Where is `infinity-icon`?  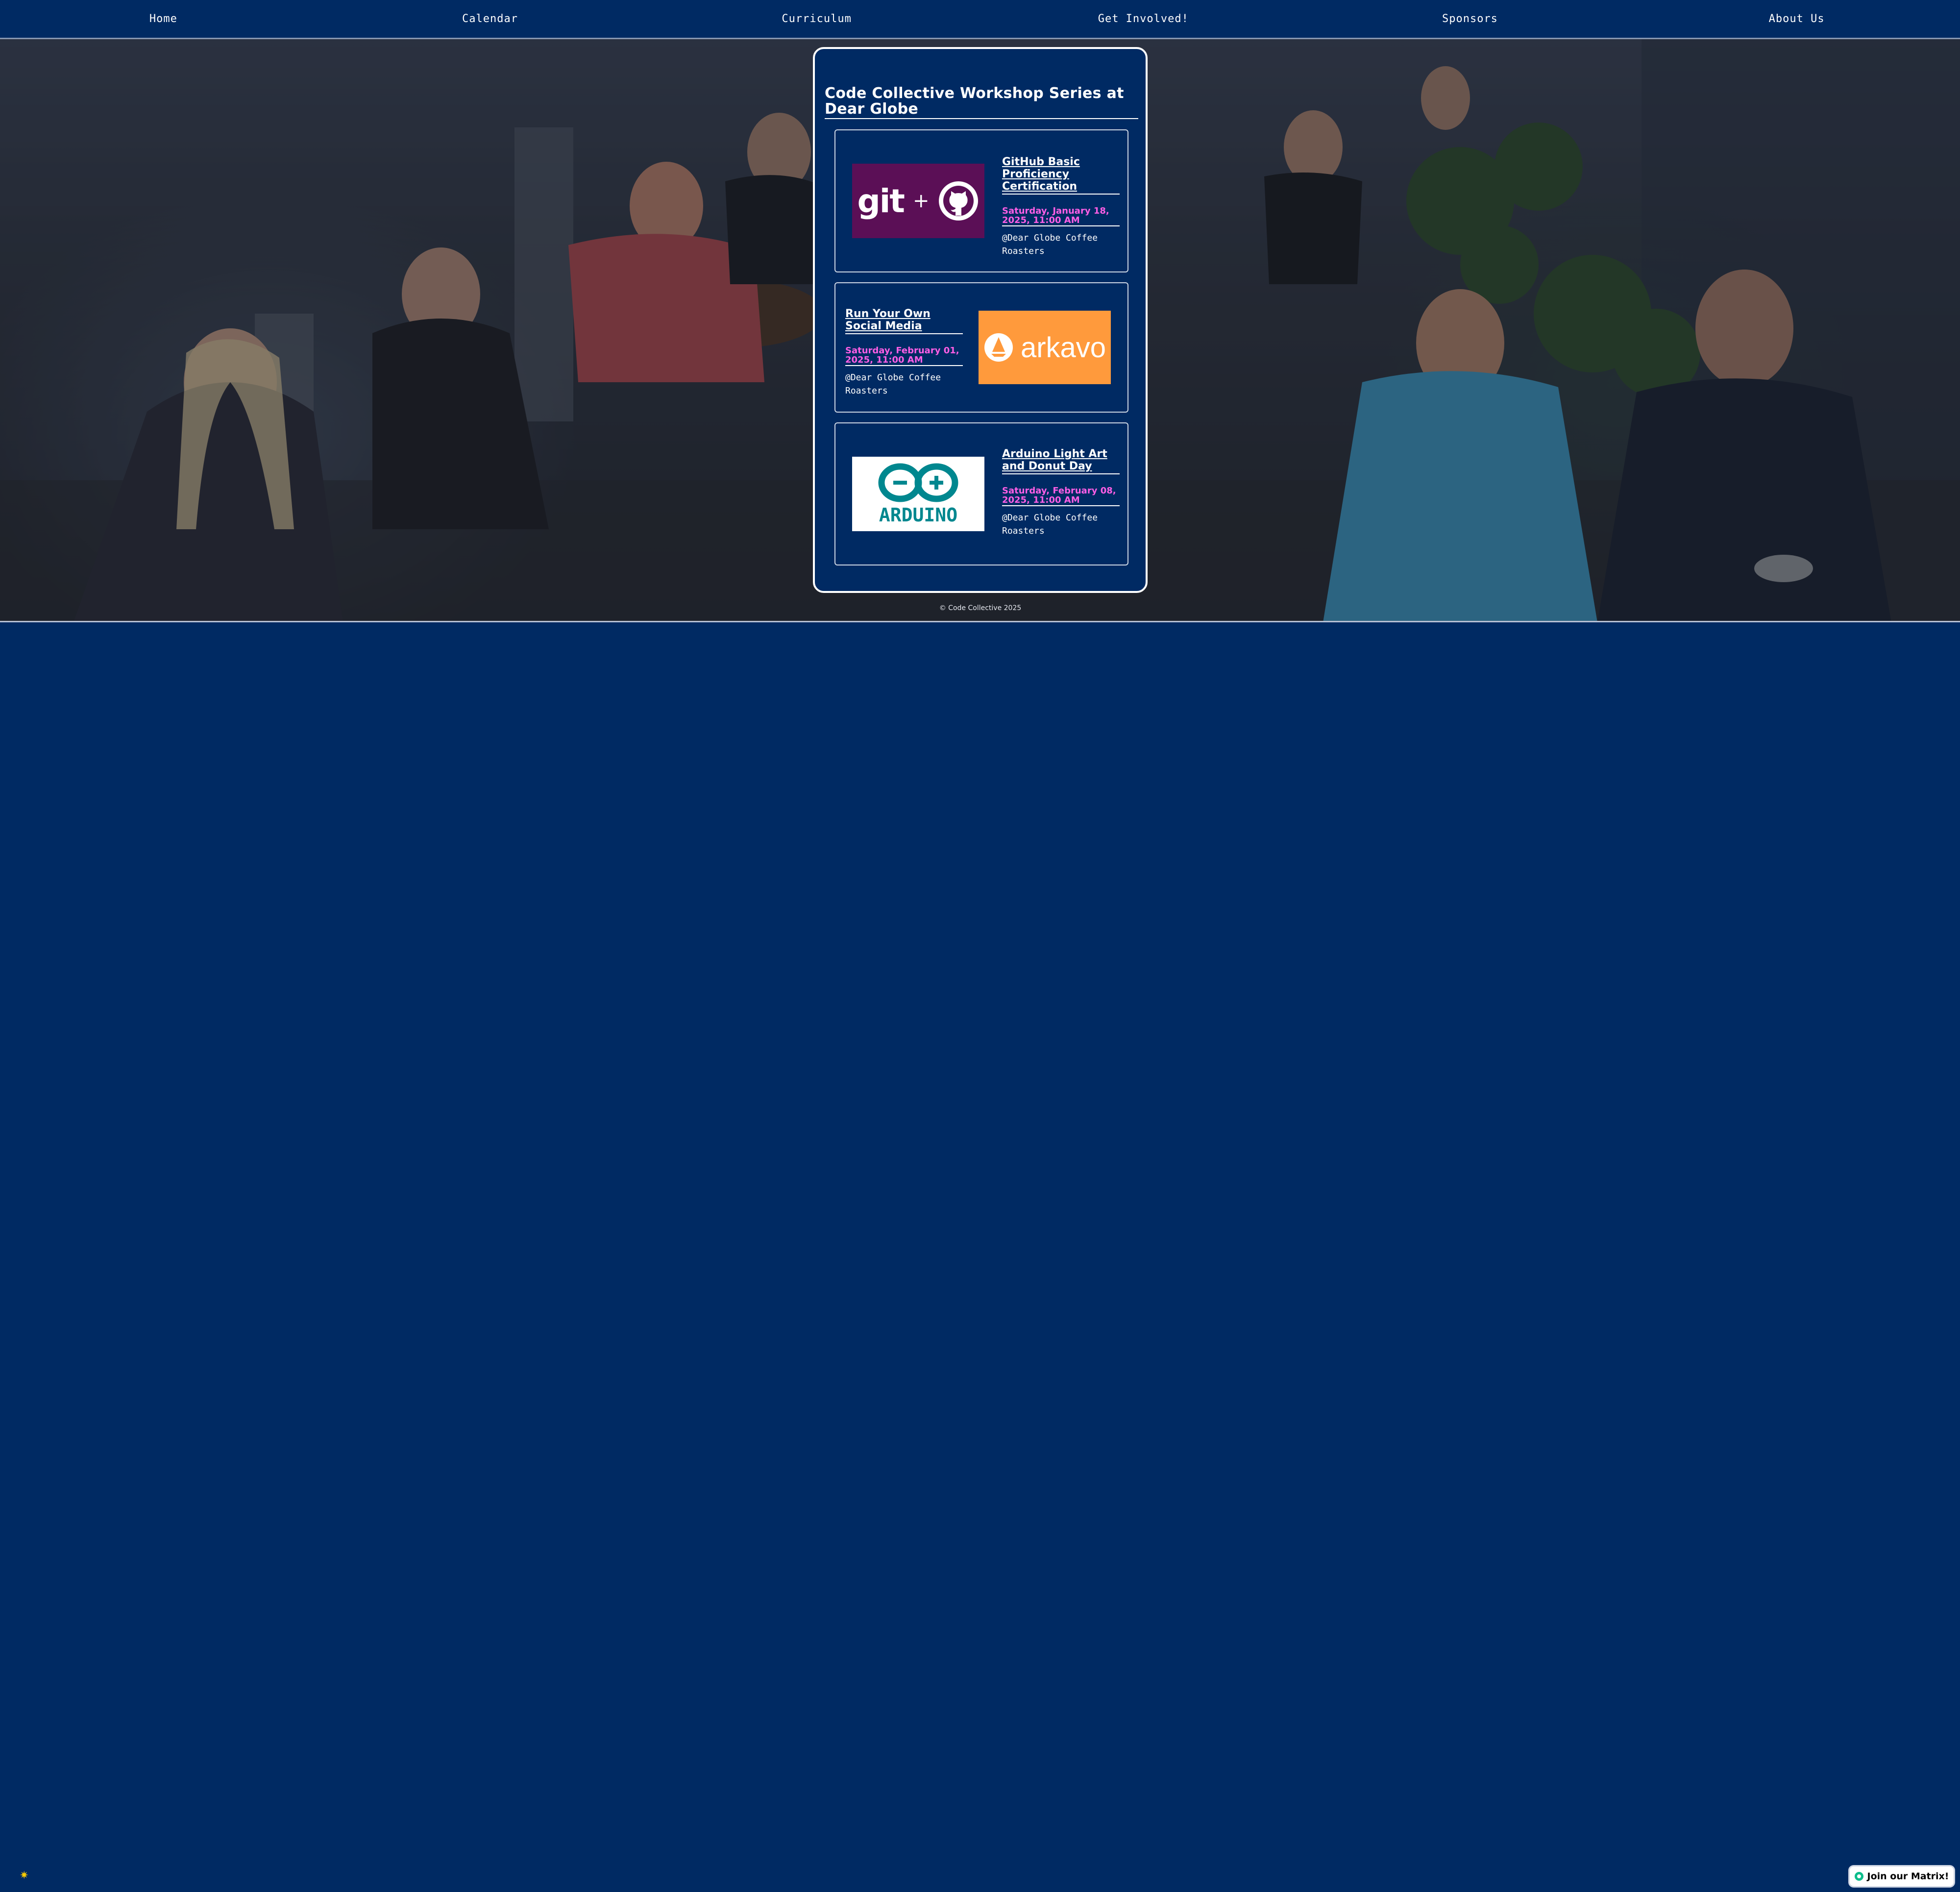 infinity-icon is located at coordinates (918, 482).